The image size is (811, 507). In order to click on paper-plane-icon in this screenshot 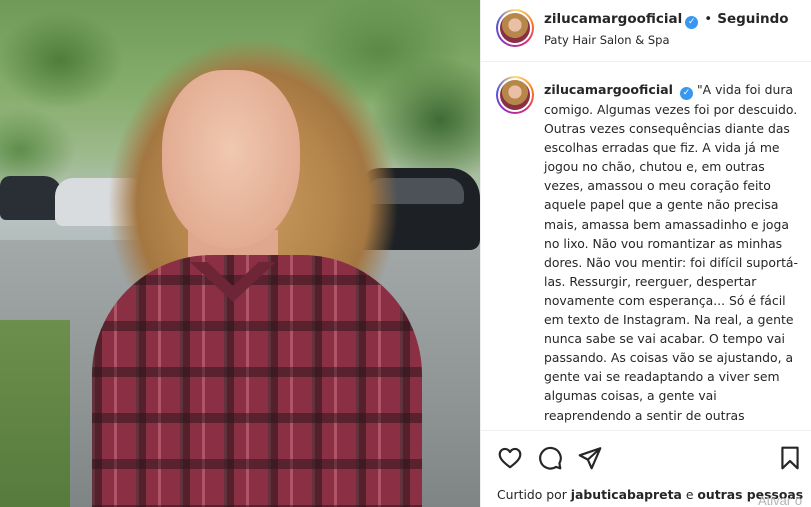, I will do `click(590, 458)`.